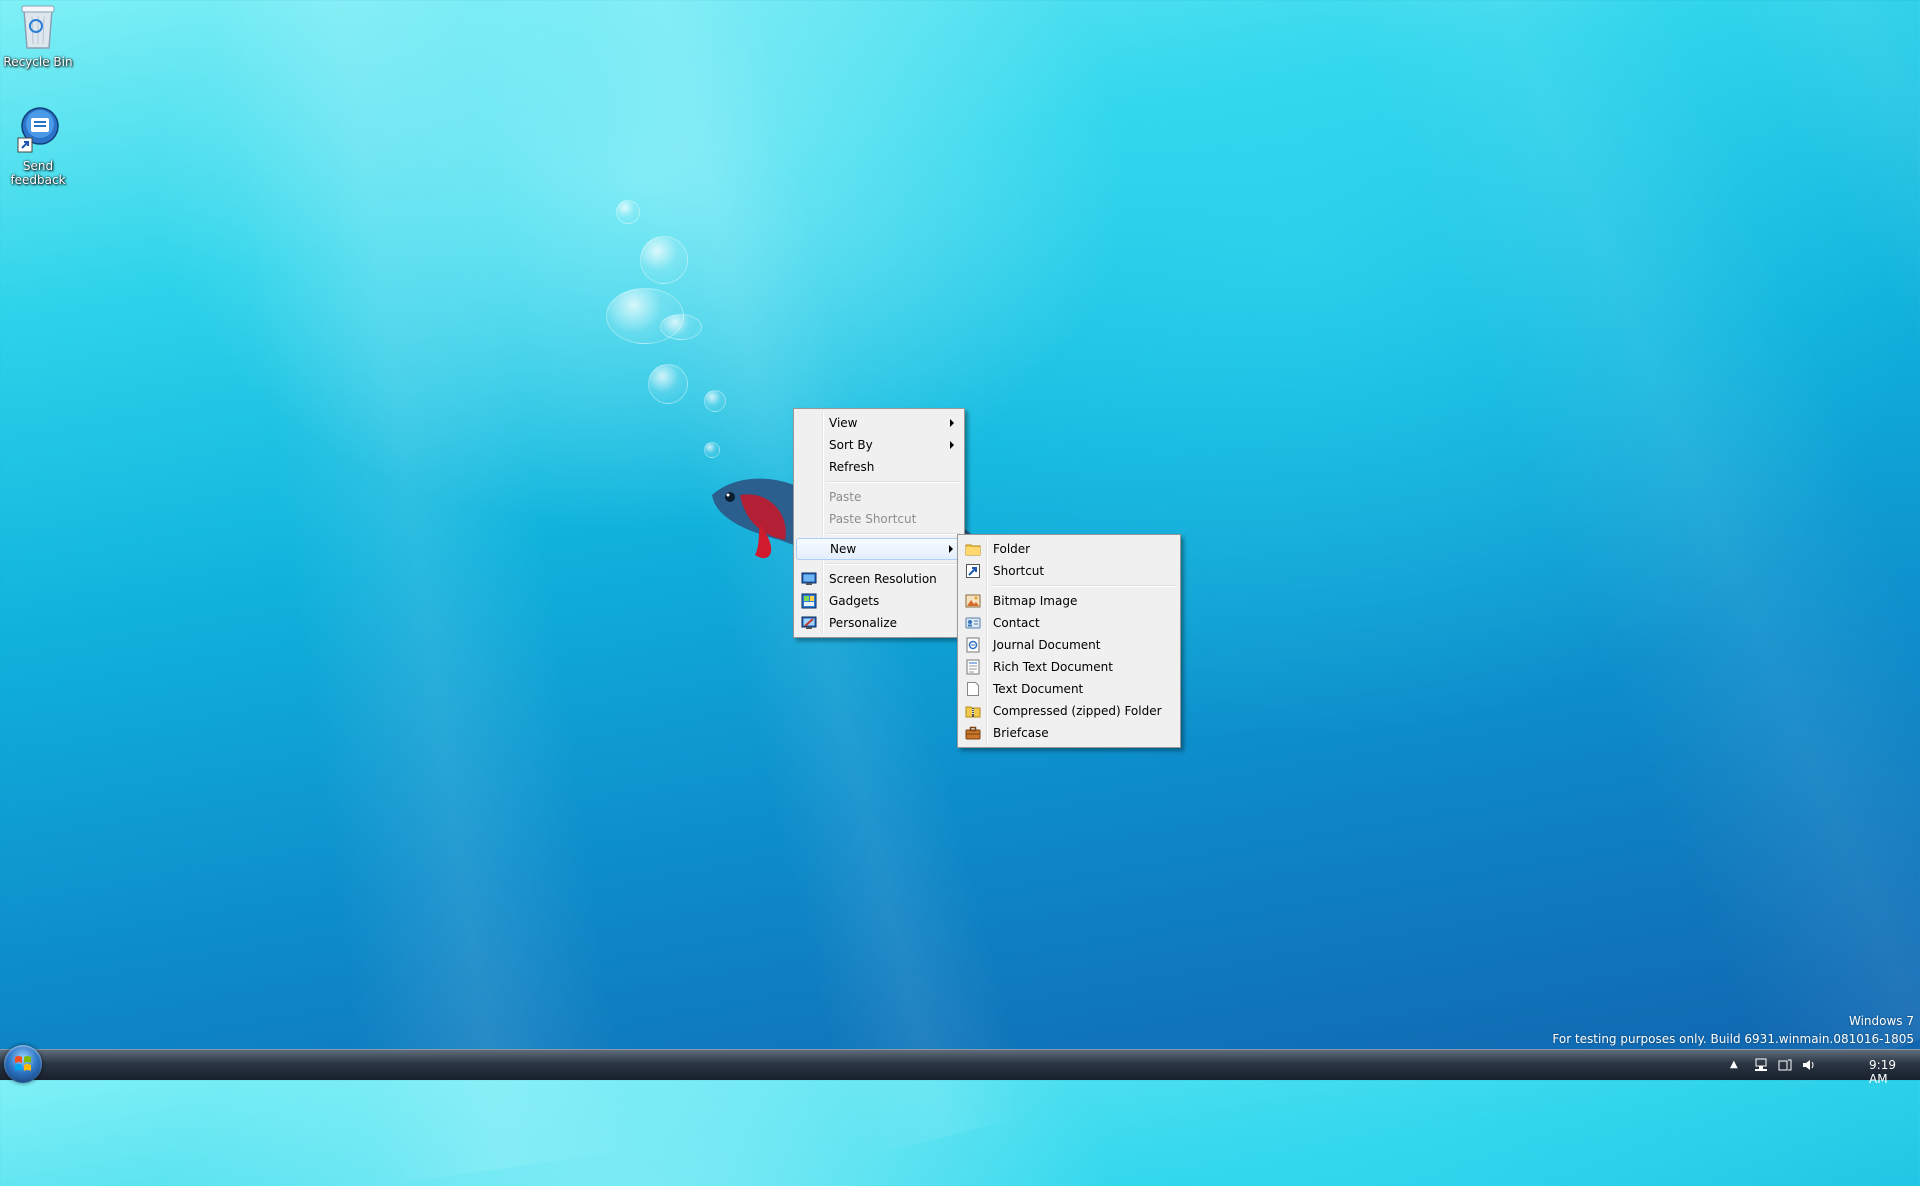 The image size is (1920, 1186). I want to click on windows-logo-icon, so click(23, 1063).